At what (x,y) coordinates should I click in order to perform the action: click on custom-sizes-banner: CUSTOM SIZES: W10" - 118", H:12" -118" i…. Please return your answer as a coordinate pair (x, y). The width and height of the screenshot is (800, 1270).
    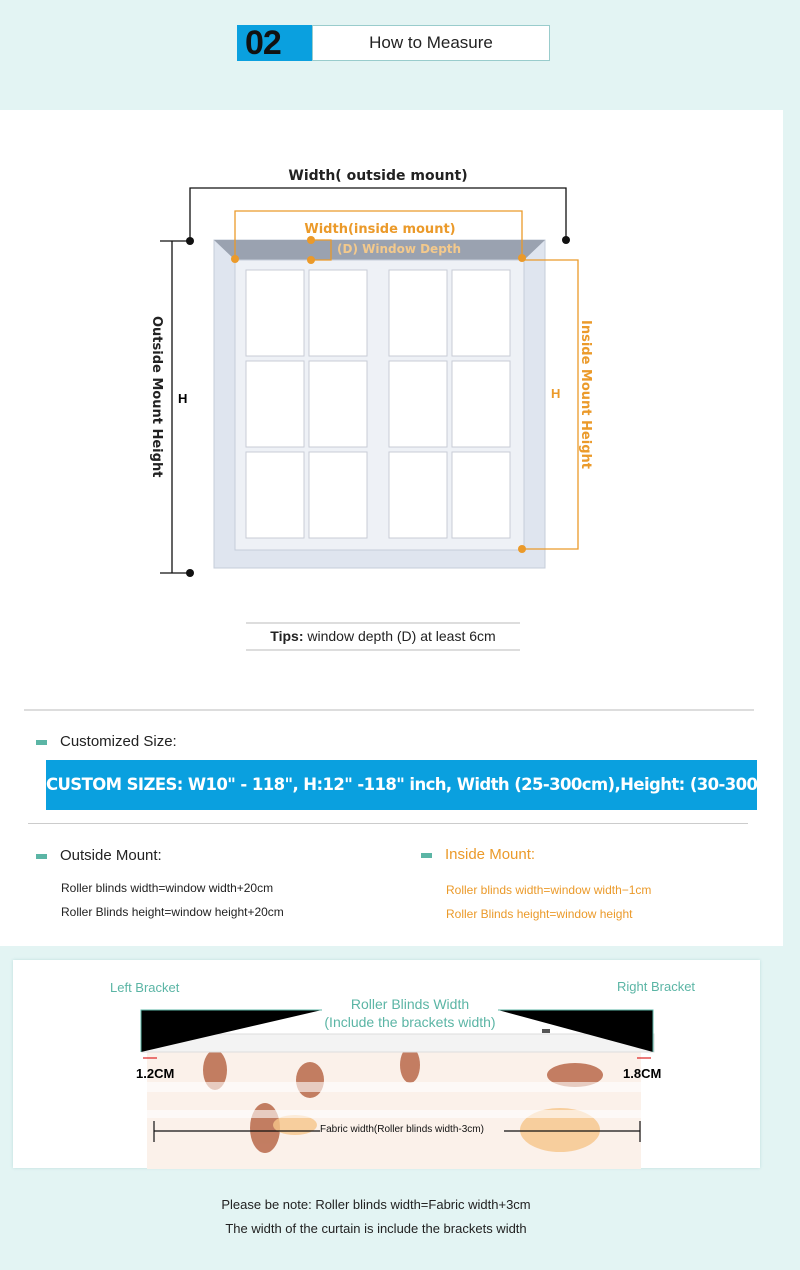
    Looking at the image, I should click on (401, 785).